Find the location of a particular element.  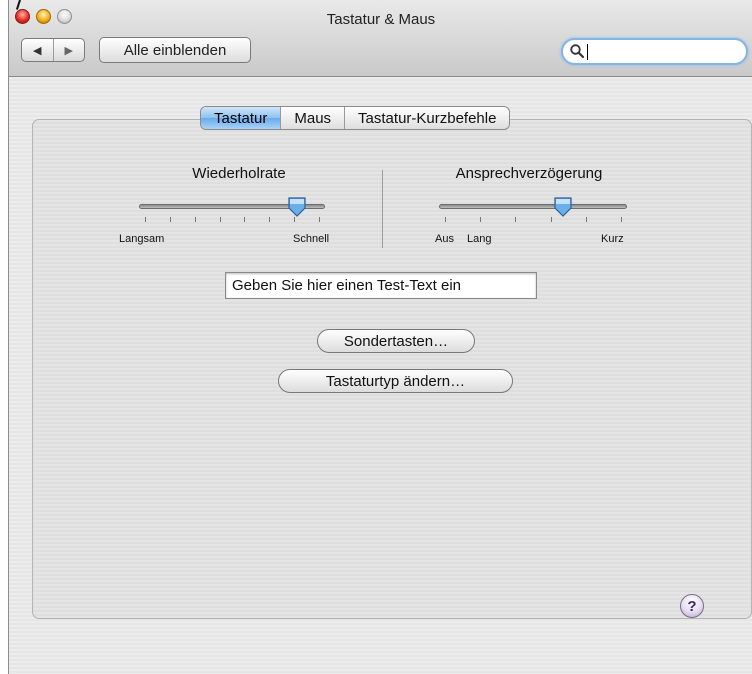

back-forward-control: ◀ ▶ is located at coordinates (53, 50).